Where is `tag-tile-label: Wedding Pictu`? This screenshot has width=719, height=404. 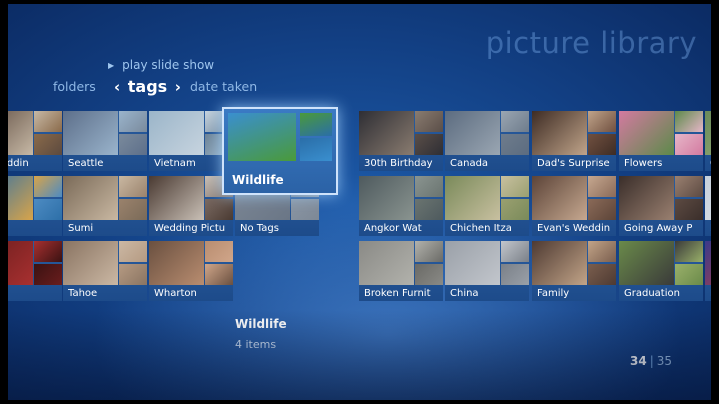 tag-tile-label: Wedding Pictu is located at coordinates (190, 228).